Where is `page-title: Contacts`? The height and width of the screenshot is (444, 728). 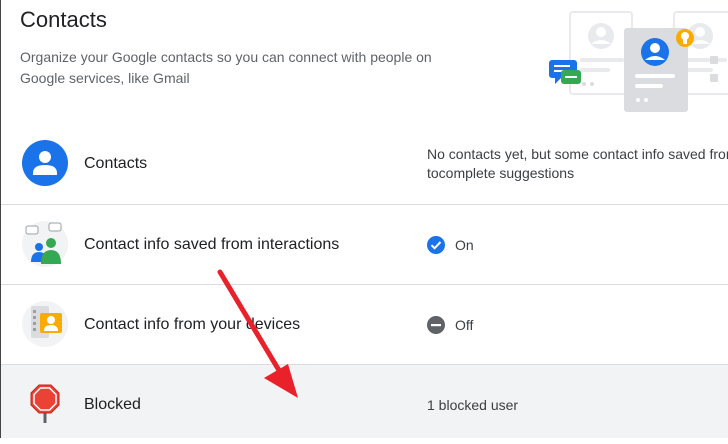 page-title: Contacts is located at coordinates (63, 19).